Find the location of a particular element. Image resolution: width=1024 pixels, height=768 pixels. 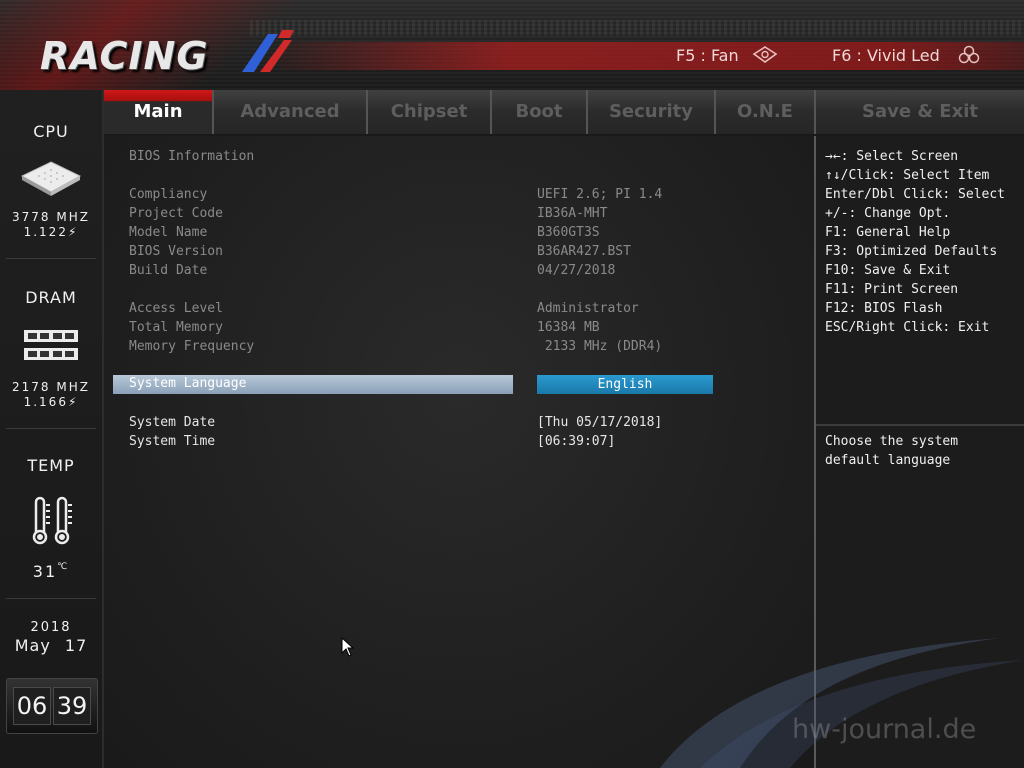

digital-clock: 06 39 is located at coordinates (52, 706).